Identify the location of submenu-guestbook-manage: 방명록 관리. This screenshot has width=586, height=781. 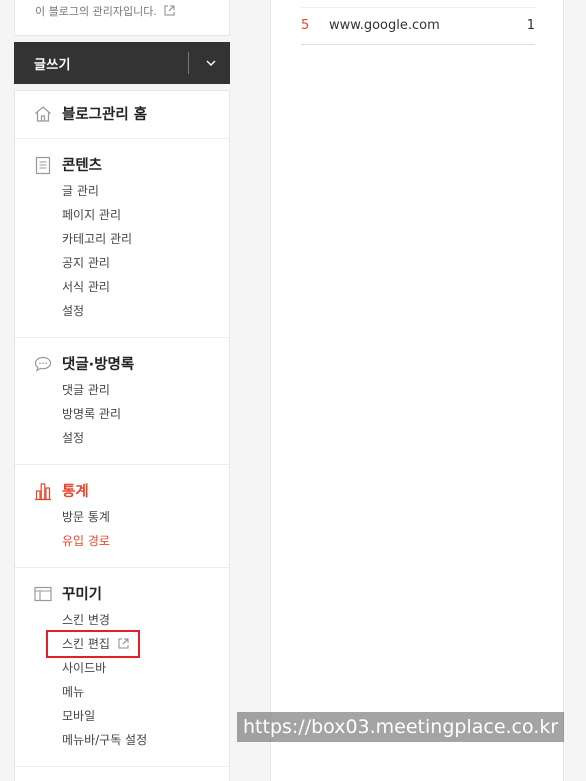
(145, 414).